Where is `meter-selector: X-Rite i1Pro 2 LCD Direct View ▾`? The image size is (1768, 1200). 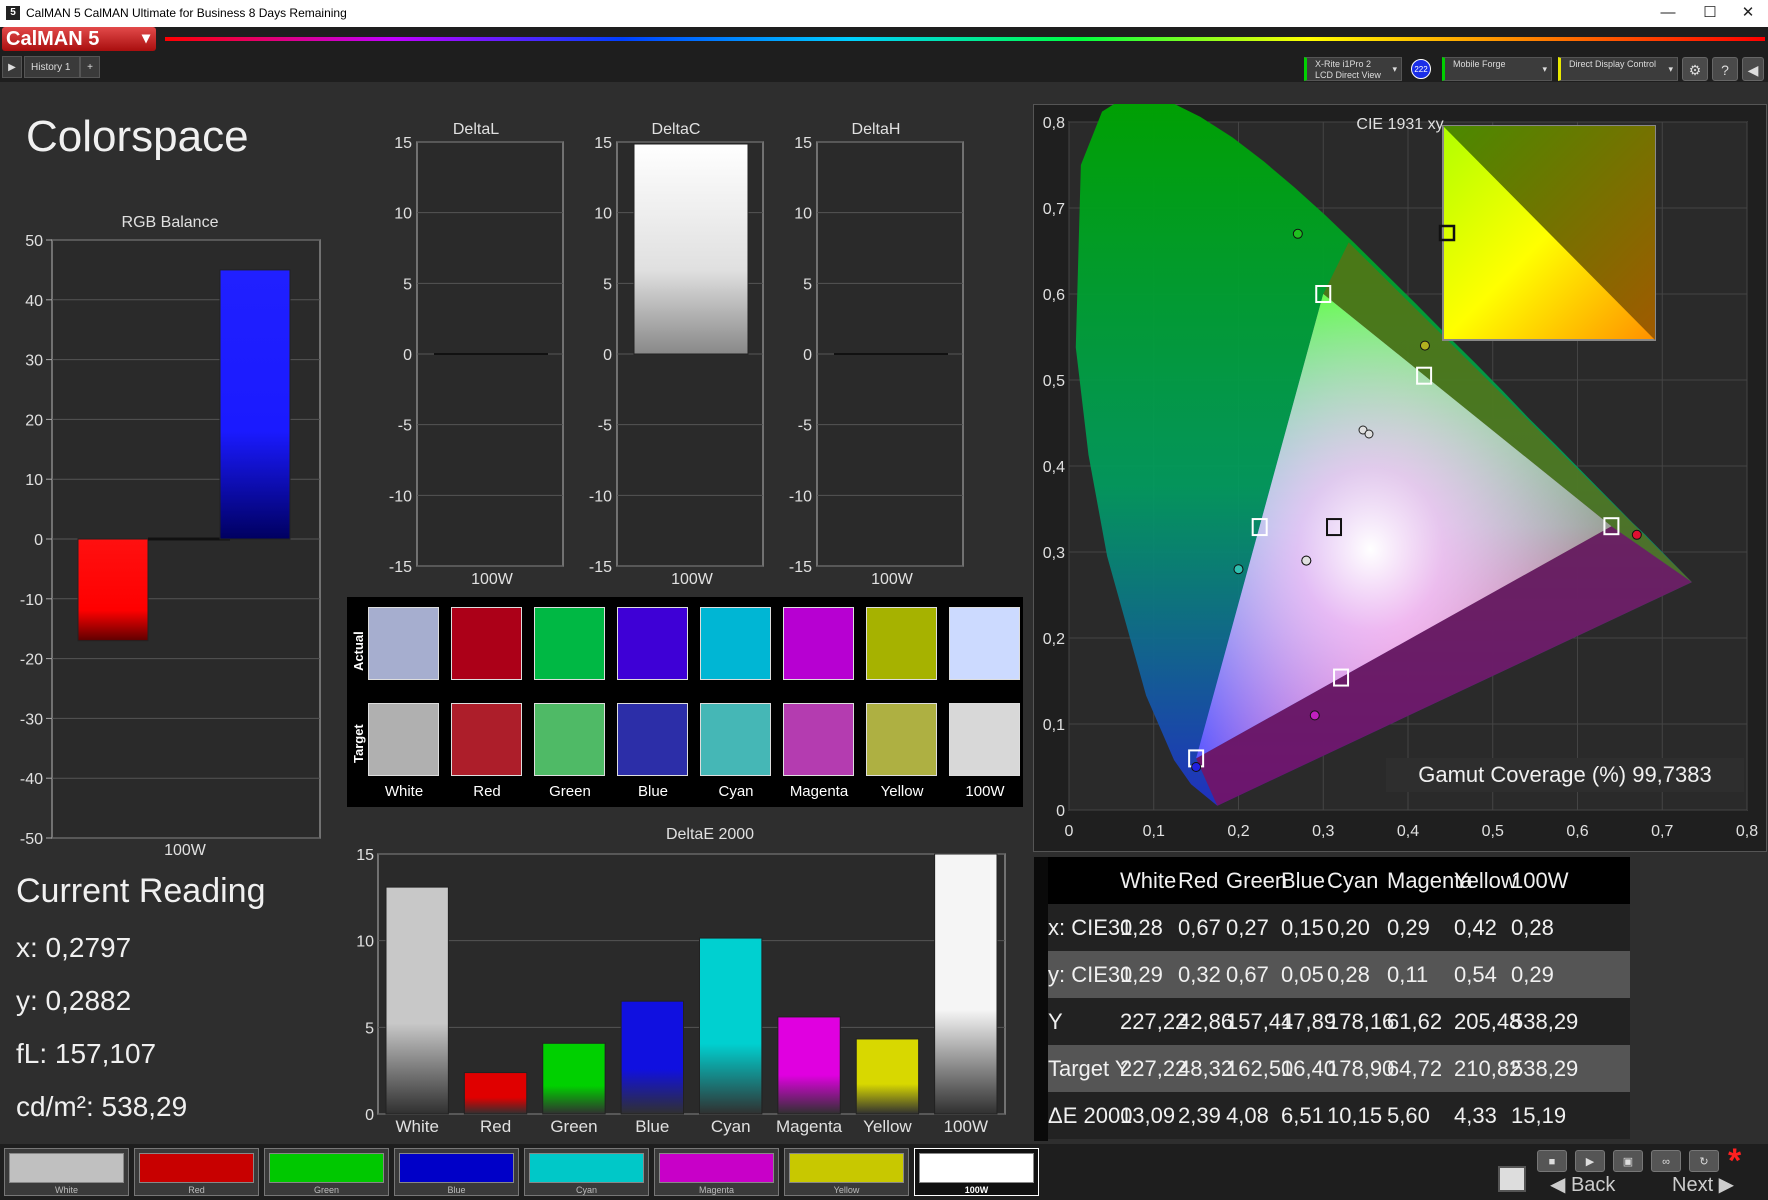
meter-selector: X-Rite i1Pro 2 LCD Direct View ▾ is located at coordinates (1353, 69).